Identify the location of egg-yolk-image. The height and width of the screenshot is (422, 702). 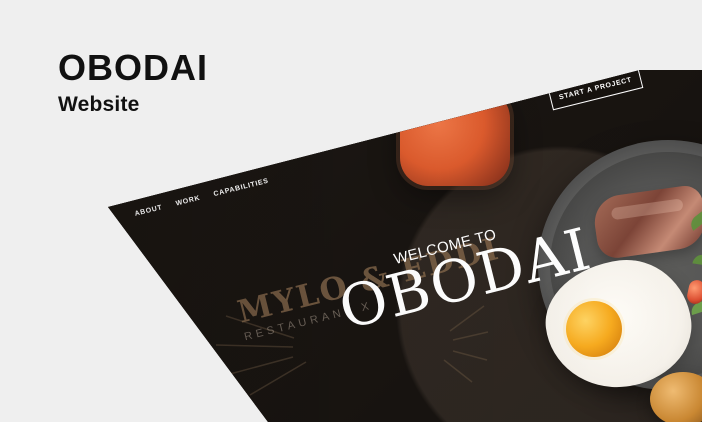
(594, 329).